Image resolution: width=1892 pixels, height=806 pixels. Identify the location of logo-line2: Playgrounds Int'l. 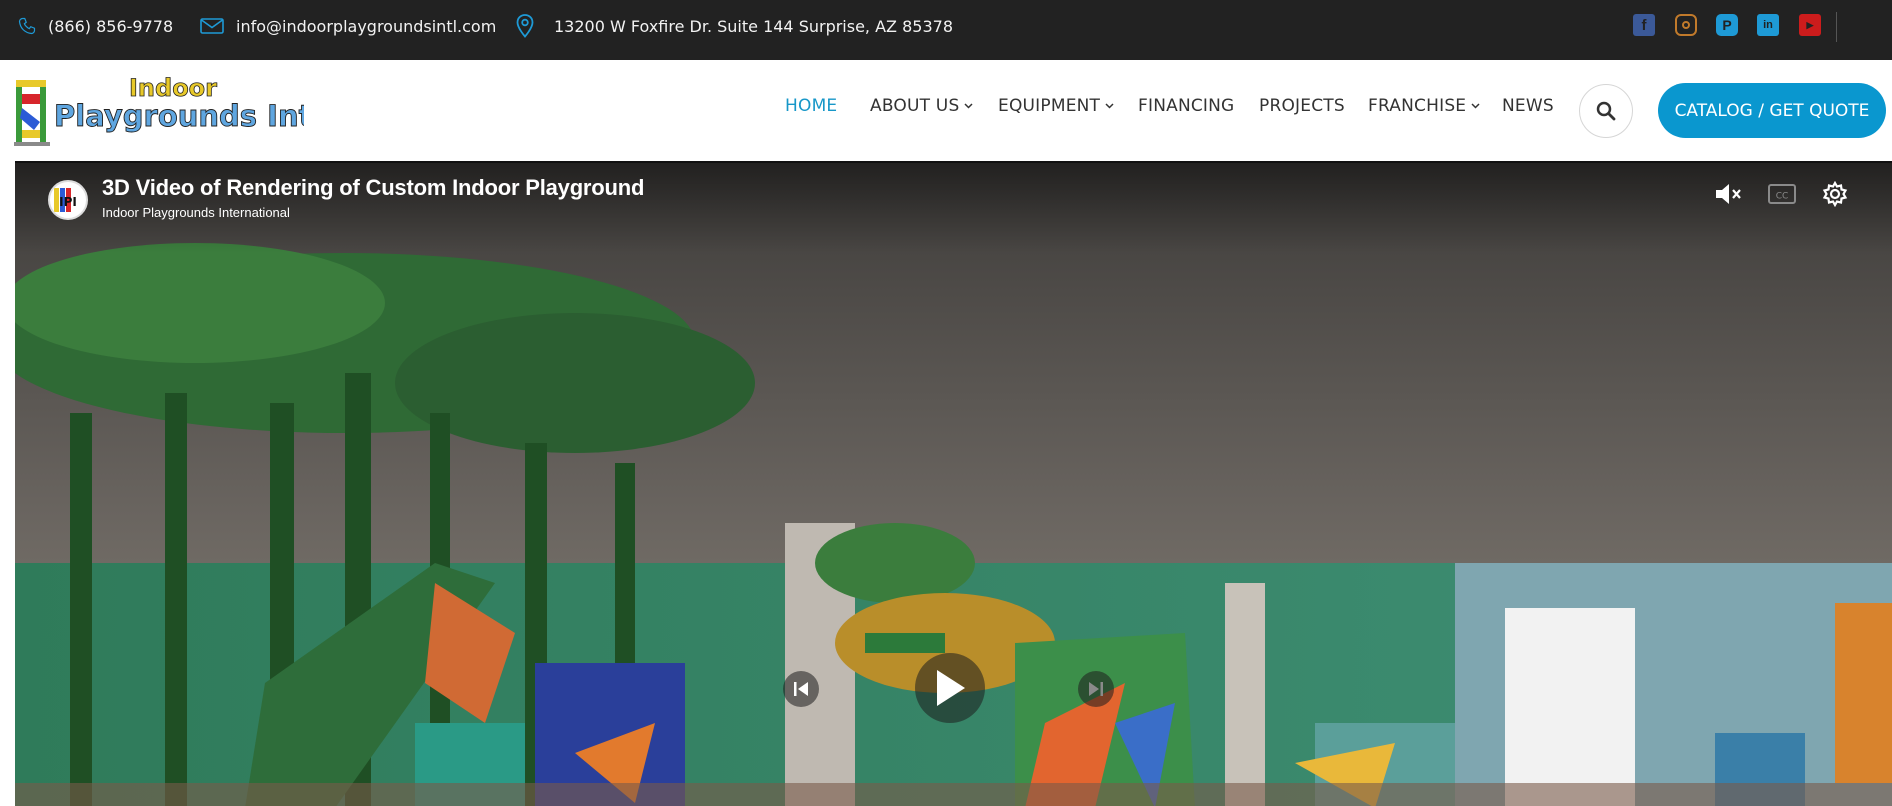
(179, 116).